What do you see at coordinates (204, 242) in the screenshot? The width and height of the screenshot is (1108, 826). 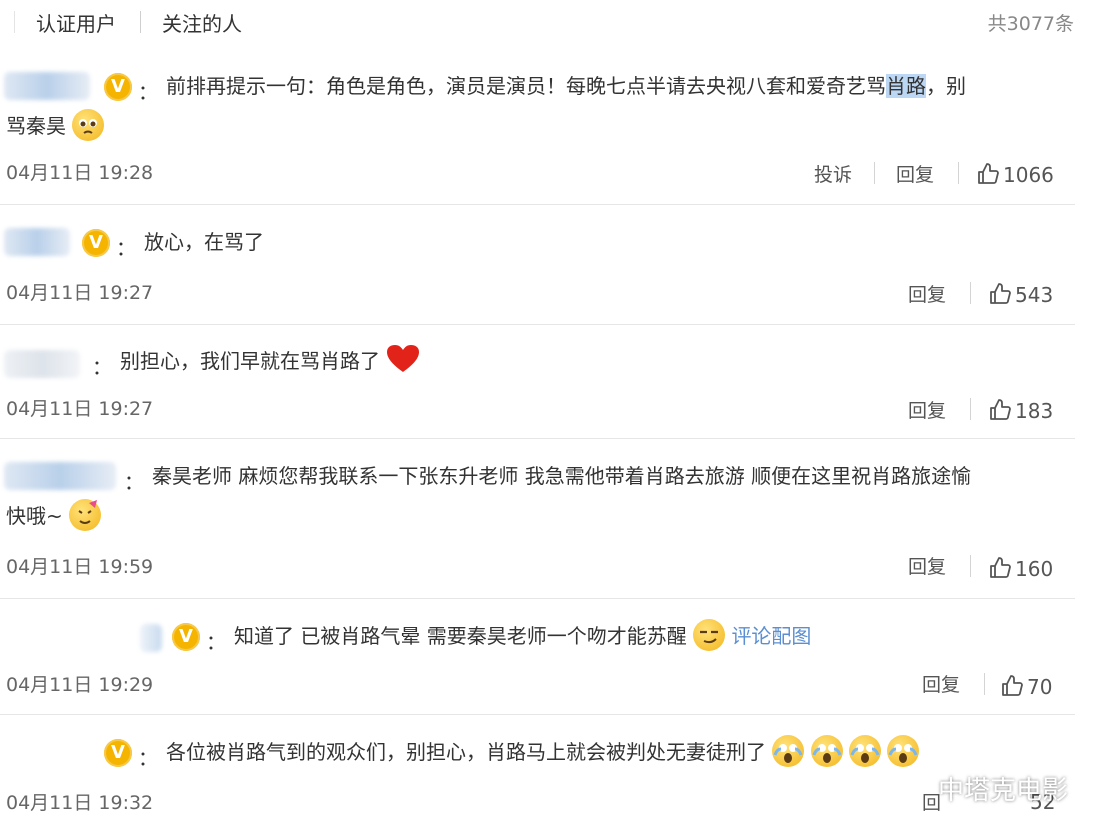 I see `comment-text: 放心，在骂了` at bounding box center [204, 242].